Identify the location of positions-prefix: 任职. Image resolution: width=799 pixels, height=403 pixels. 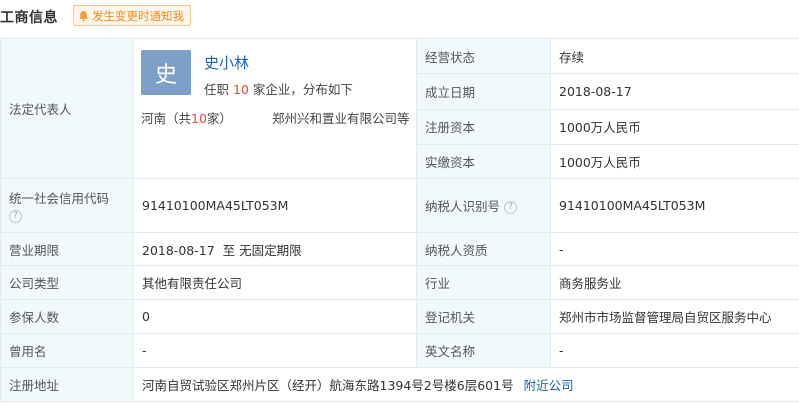
(217, 89).